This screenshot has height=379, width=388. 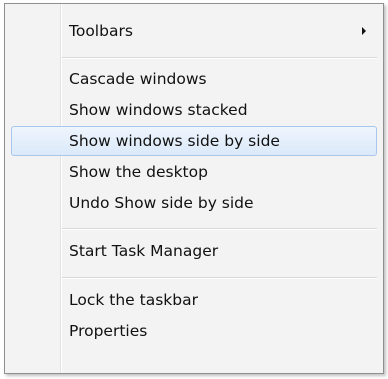 I want to click on menu-item-label: Undo Show side by side, so click(x=161, y=203).